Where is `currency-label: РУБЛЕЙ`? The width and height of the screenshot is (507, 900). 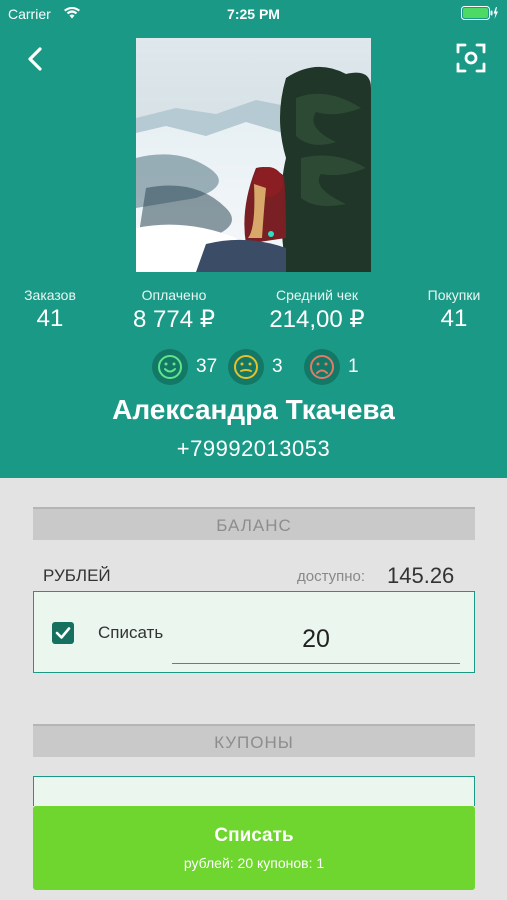
currency-label: РУБЛЕЙ is located at coordinates (77, 575).